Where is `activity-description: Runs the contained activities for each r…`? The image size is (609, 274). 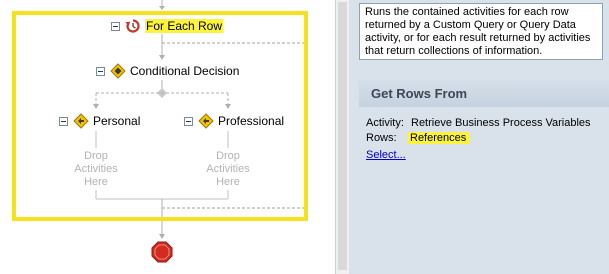
activity-description: Runs the contained activities for each r… is located at coordinates (481, 31).